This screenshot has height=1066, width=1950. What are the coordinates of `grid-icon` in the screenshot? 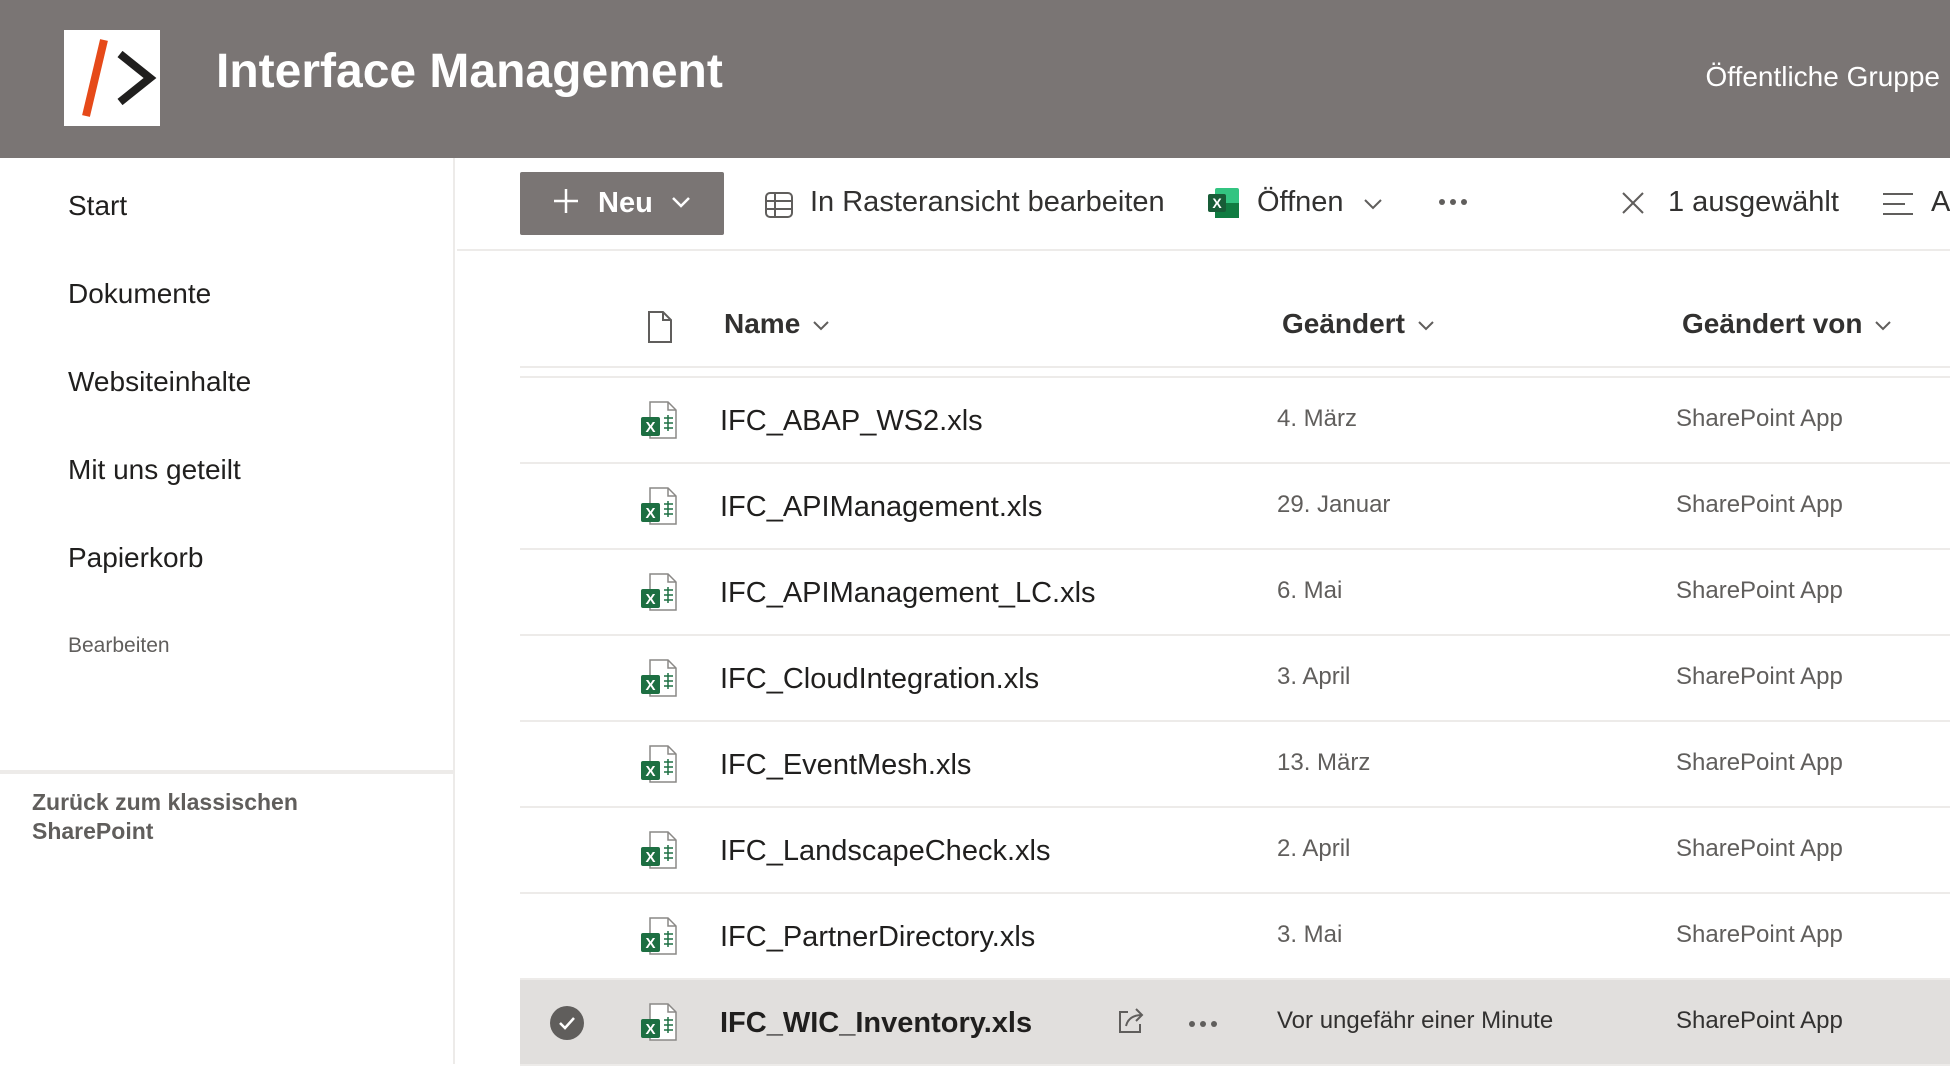 It's located at (779, 205).